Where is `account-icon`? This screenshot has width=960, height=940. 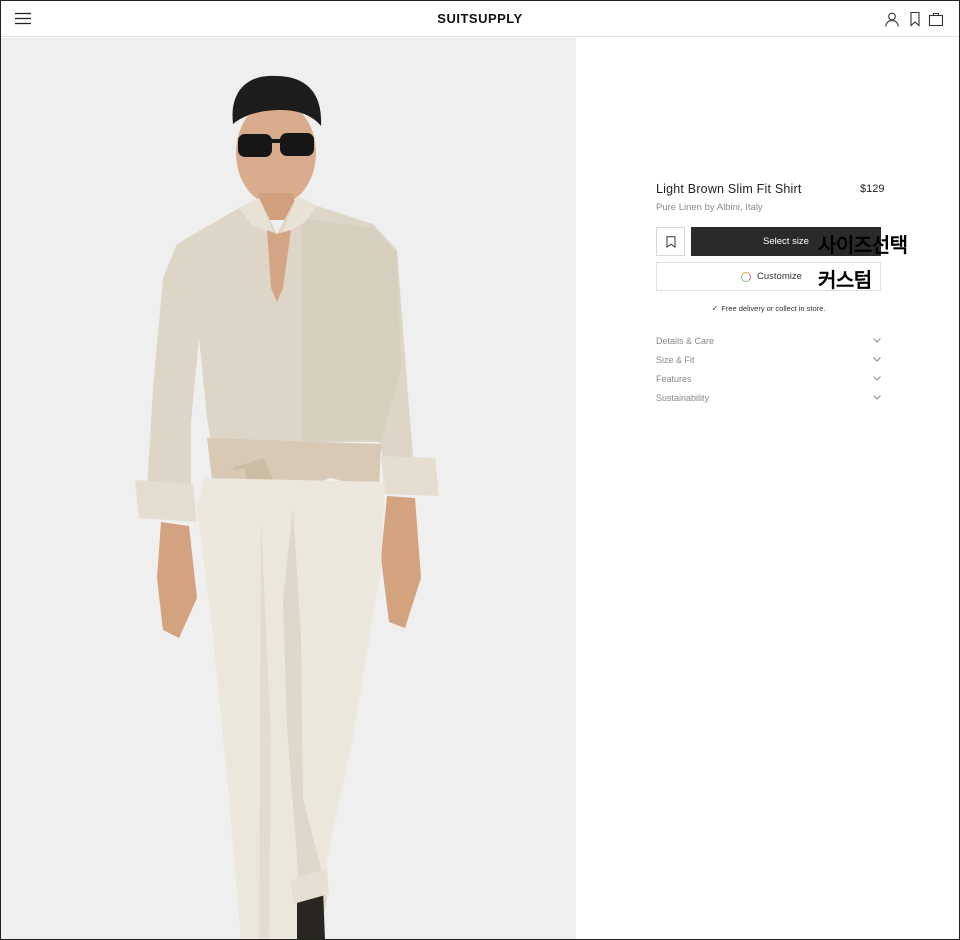
account-icon is located at coordinates (892, 19).